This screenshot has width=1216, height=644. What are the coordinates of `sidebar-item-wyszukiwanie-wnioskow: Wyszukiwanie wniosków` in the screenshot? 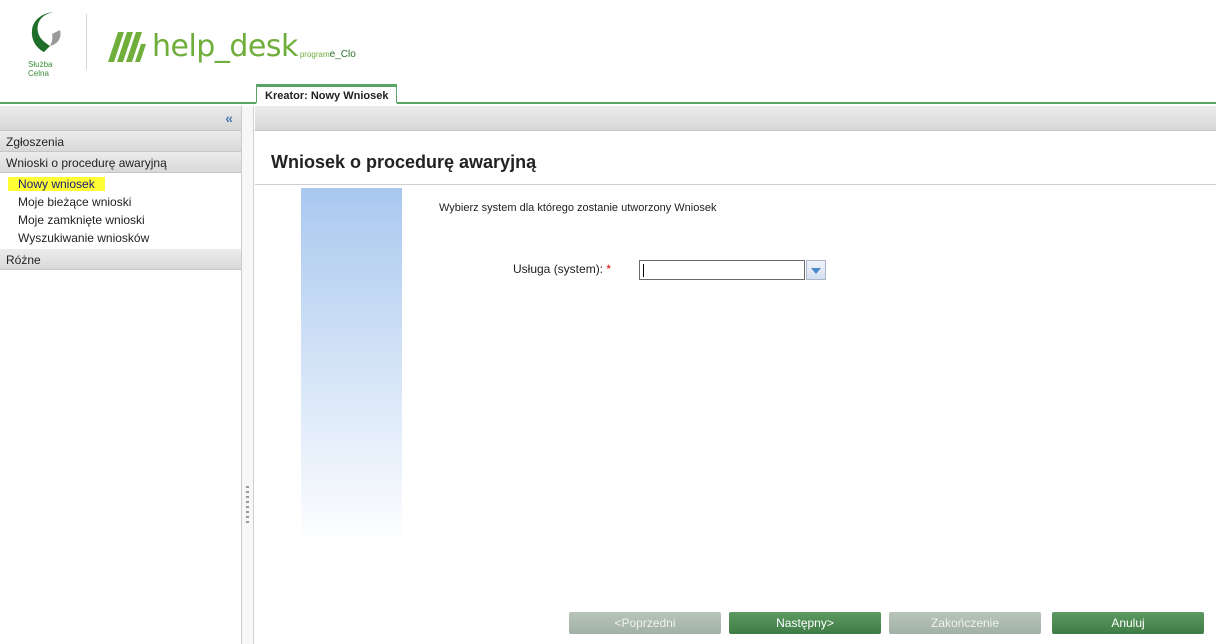 It's located at (120, 238).